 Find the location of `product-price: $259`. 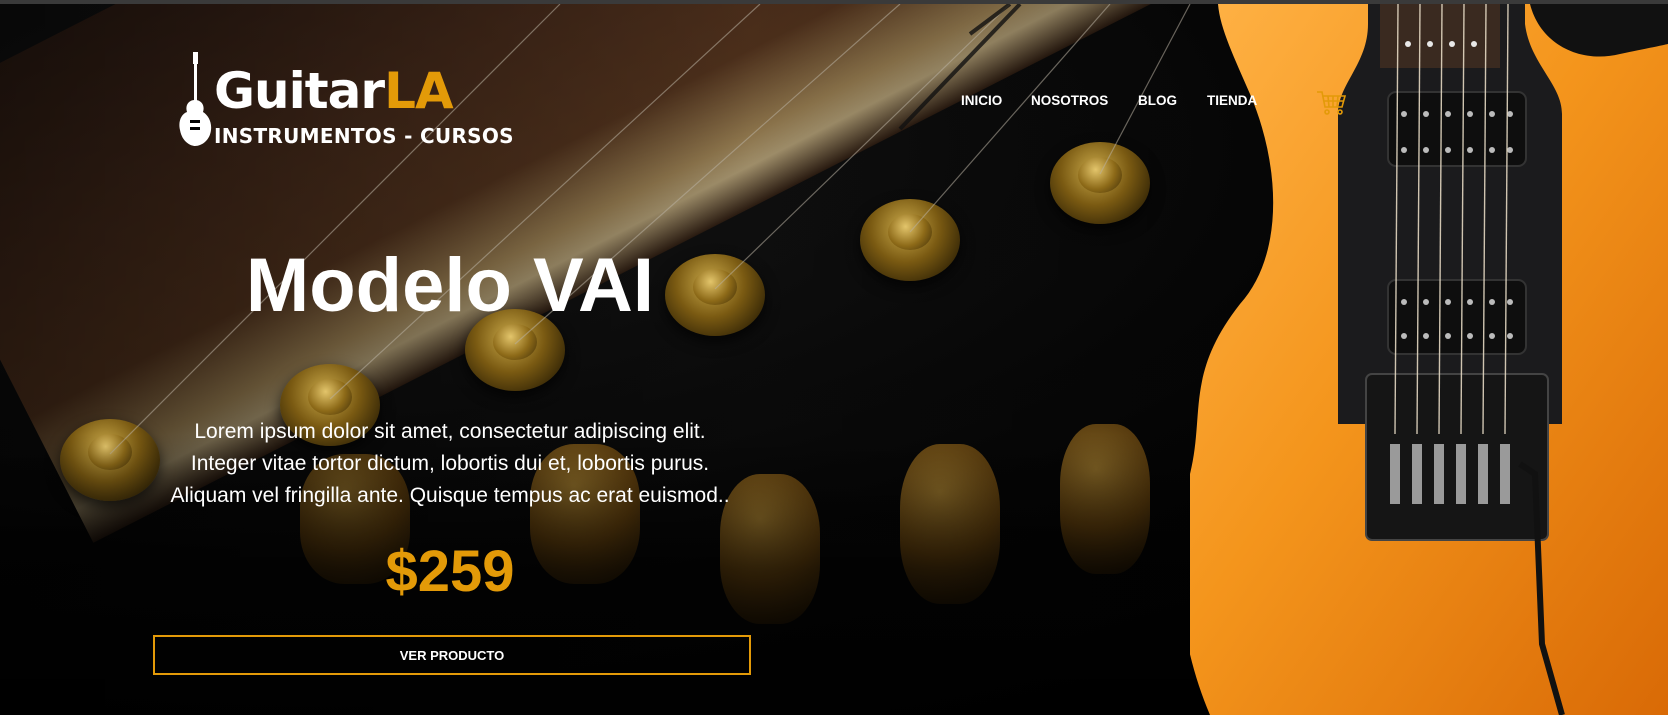

product-price: $259 is located at coordinates (450, 571).